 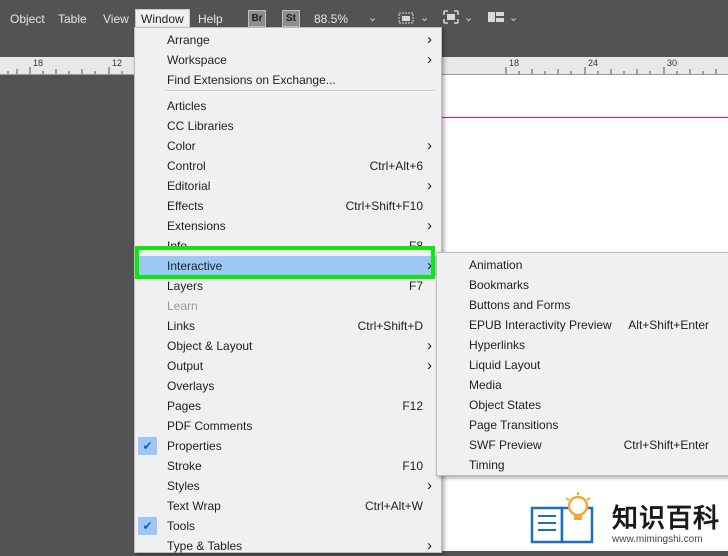 I want to click on submenu-item-animation: Animation, so click(x=582, y=265).